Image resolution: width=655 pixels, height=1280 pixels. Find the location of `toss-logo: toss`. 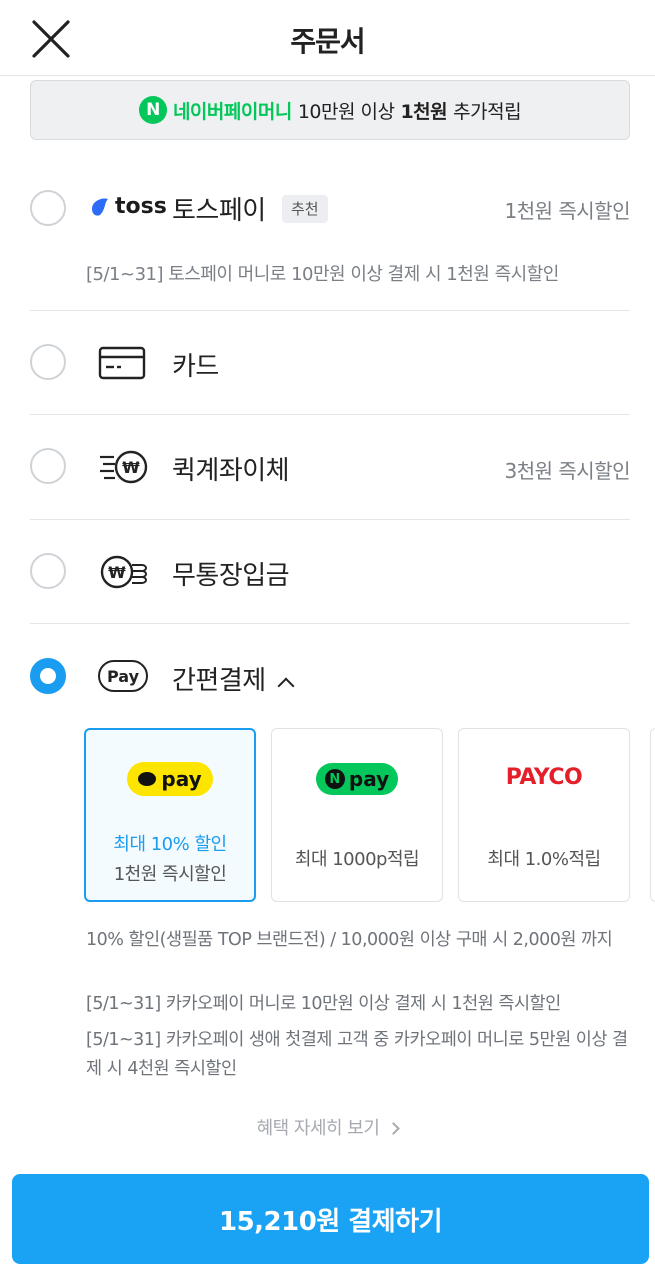

toss-logo: toss is located at coordinates (127, 206).